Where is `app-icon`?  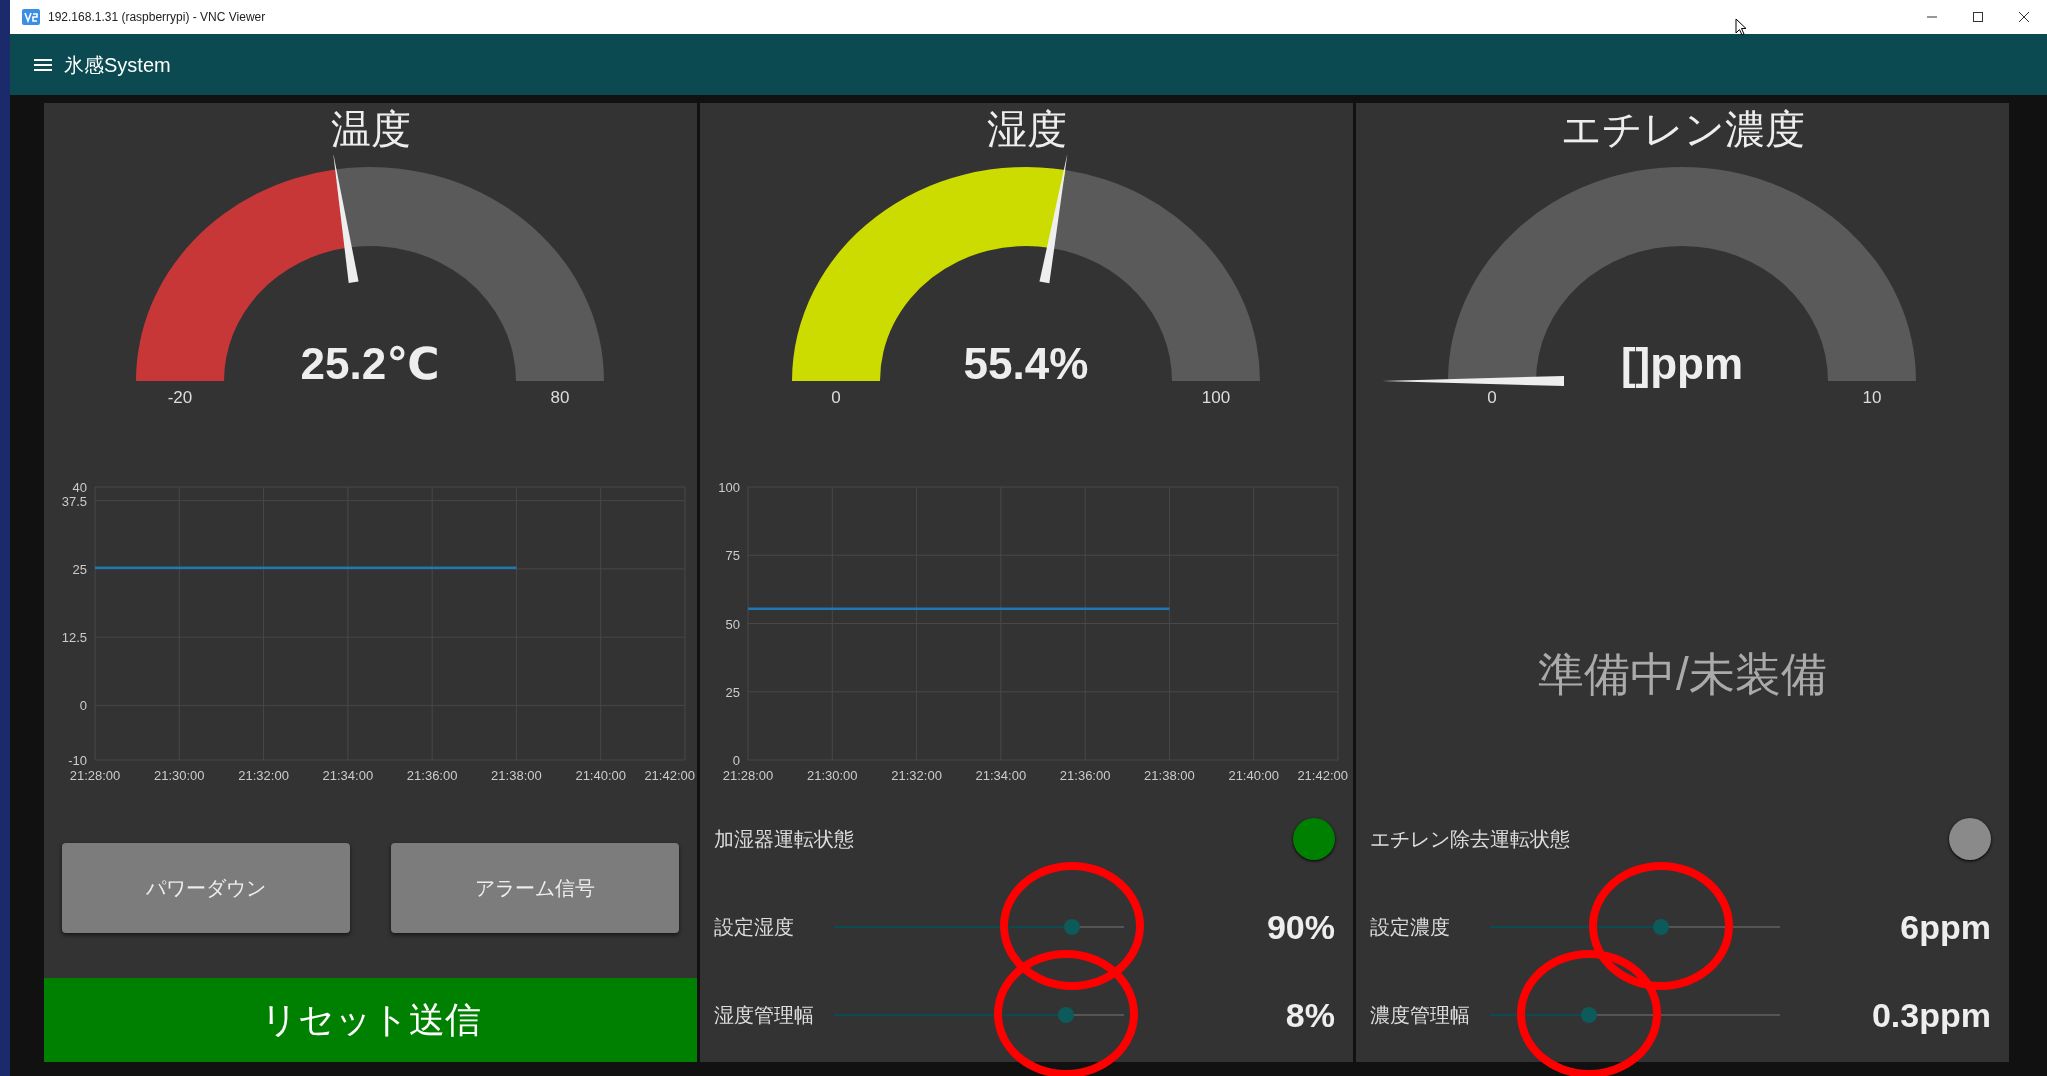 app-icon is located at coordinates (31, 17).